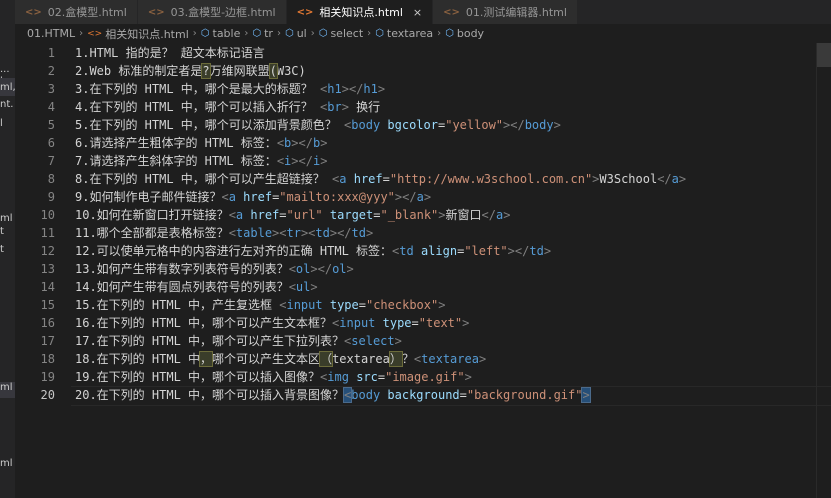  I want to click on tab-label: 02.盒模型.html, so click(87, 12).